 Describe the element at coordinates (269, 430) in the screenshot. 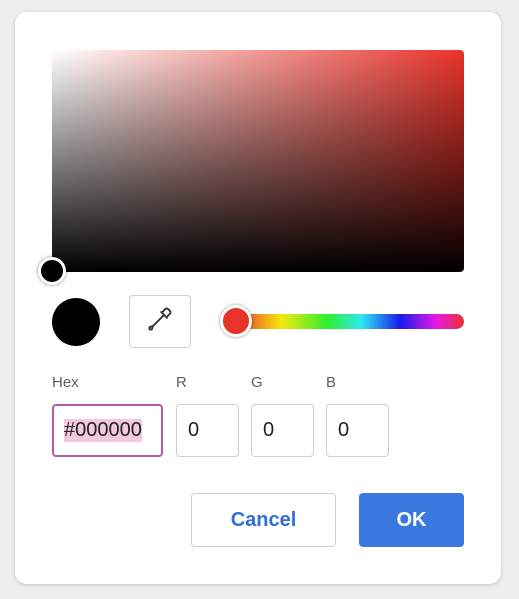

I see `g-input-value: 0` at that location.